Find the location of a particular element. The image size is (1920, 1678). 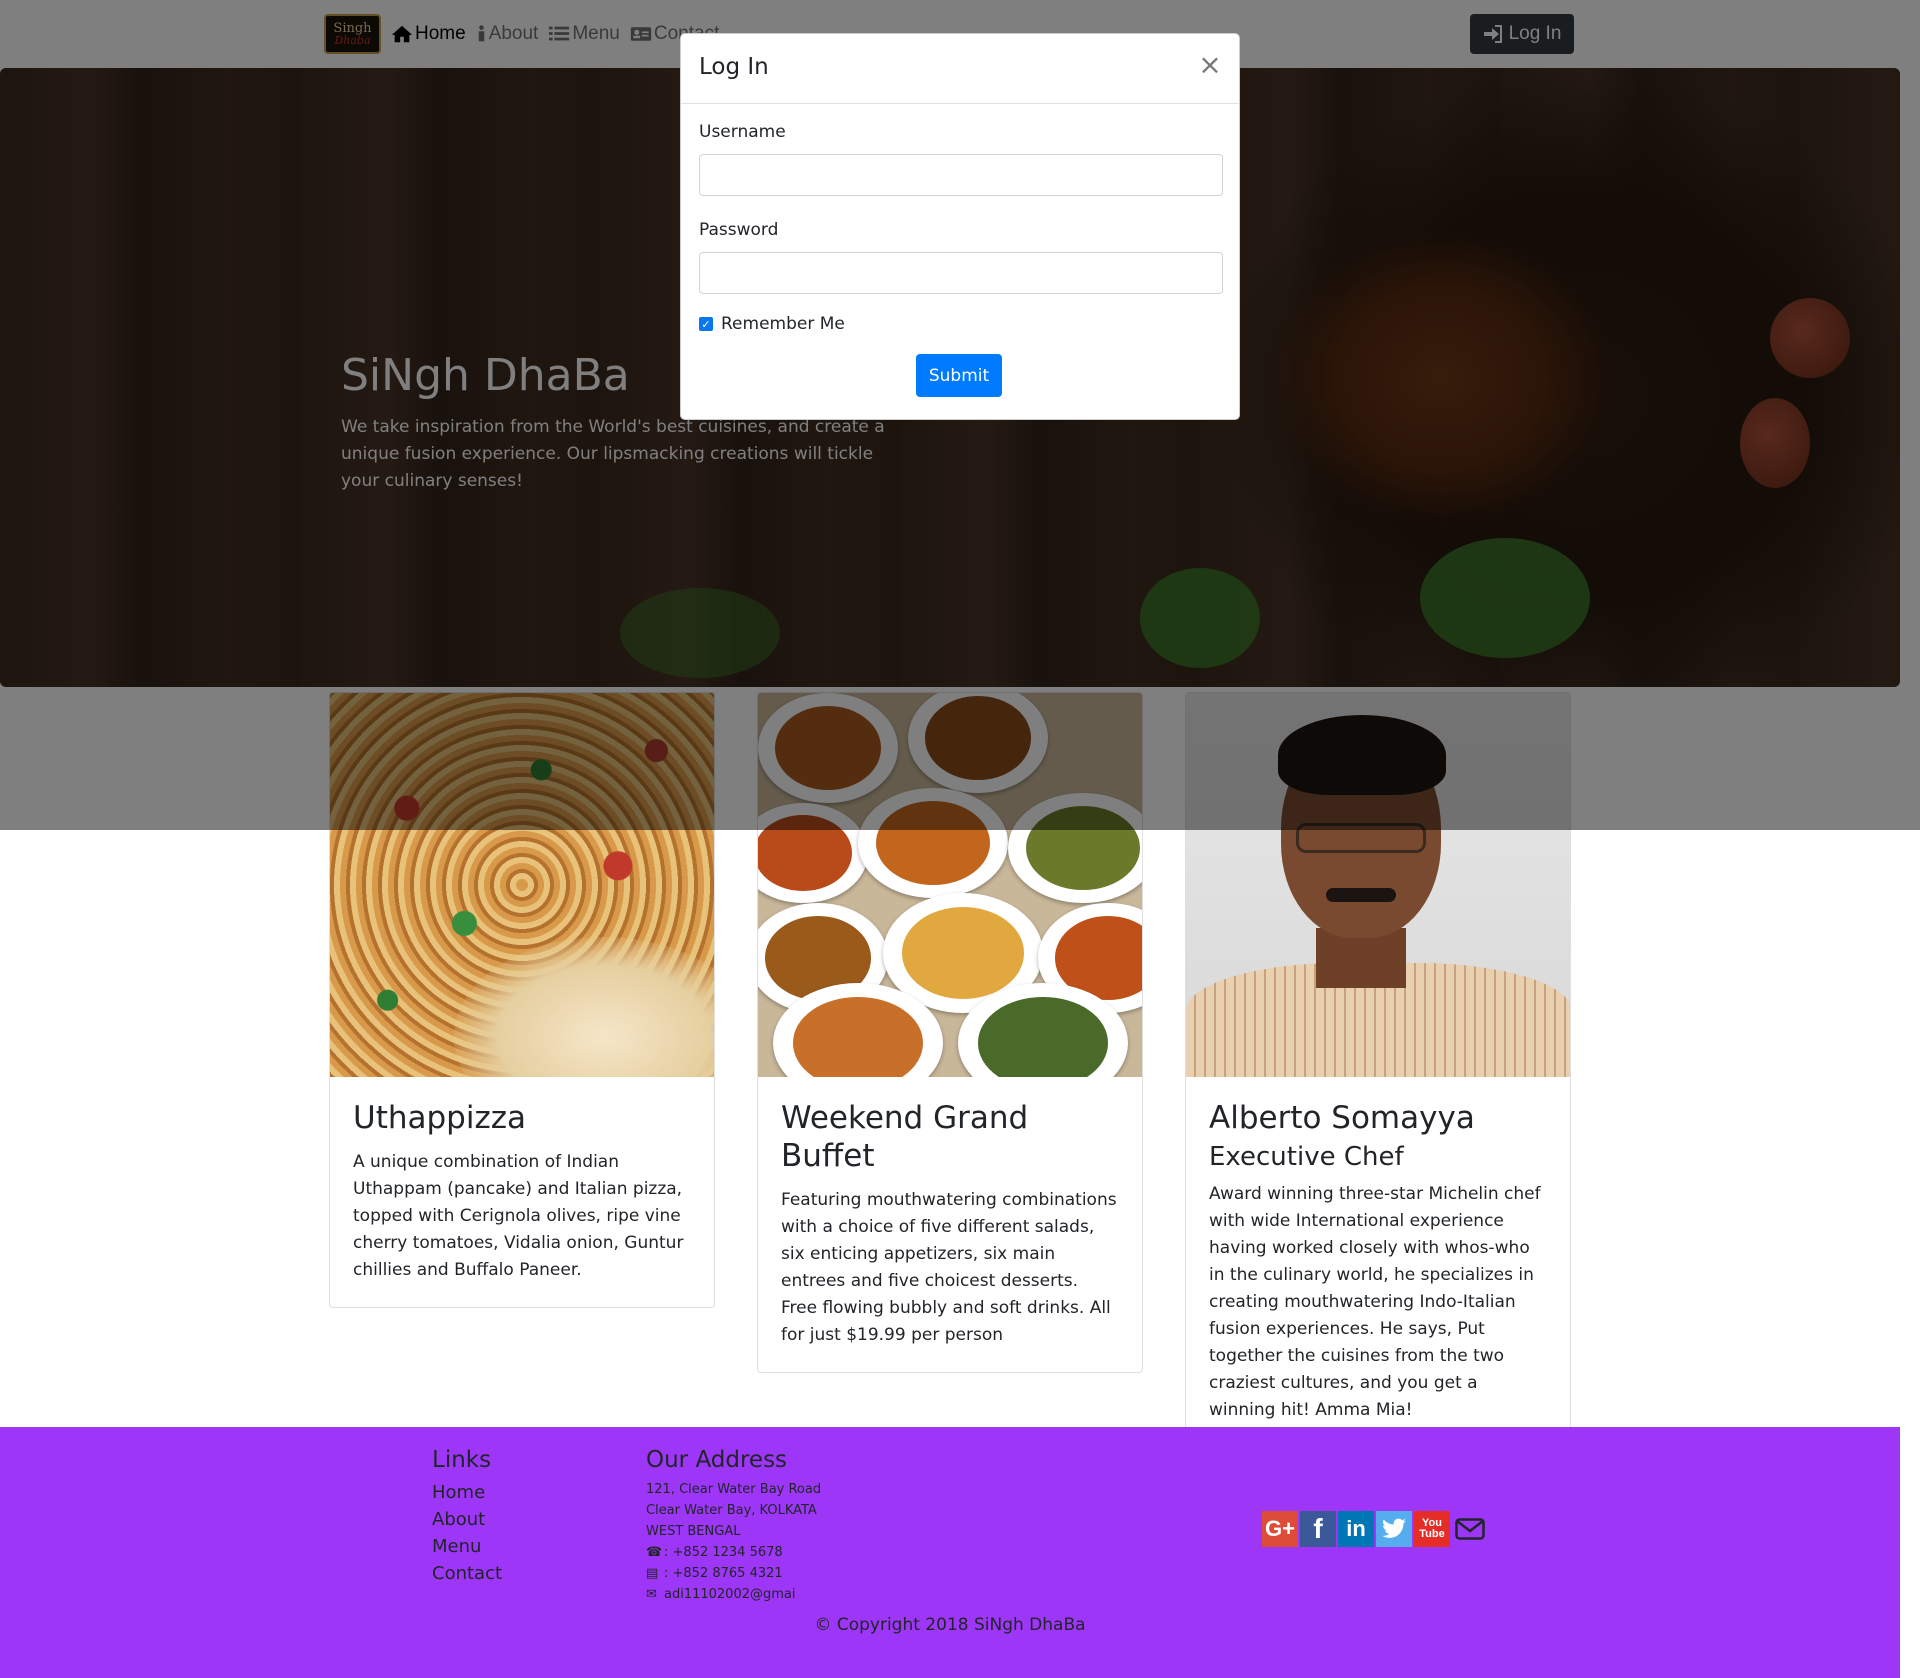

card-title: Weekend Grand Buffet is located at coordinates (905, 1137).